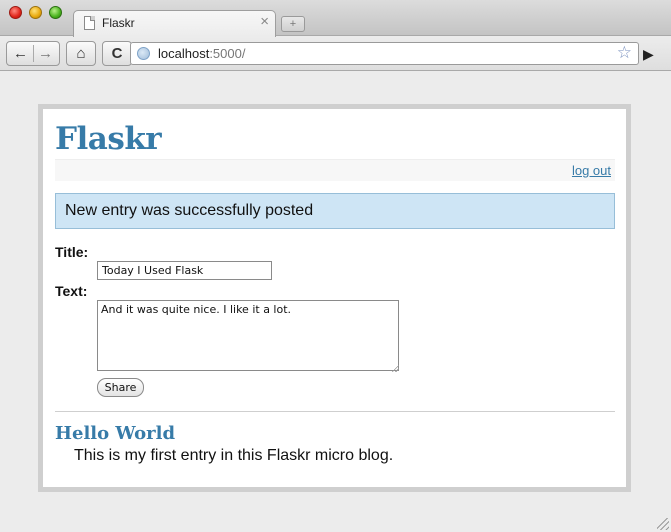 The height and width of the screenshot is (532, 671). I want to click on button-separator, so click(33, 53).